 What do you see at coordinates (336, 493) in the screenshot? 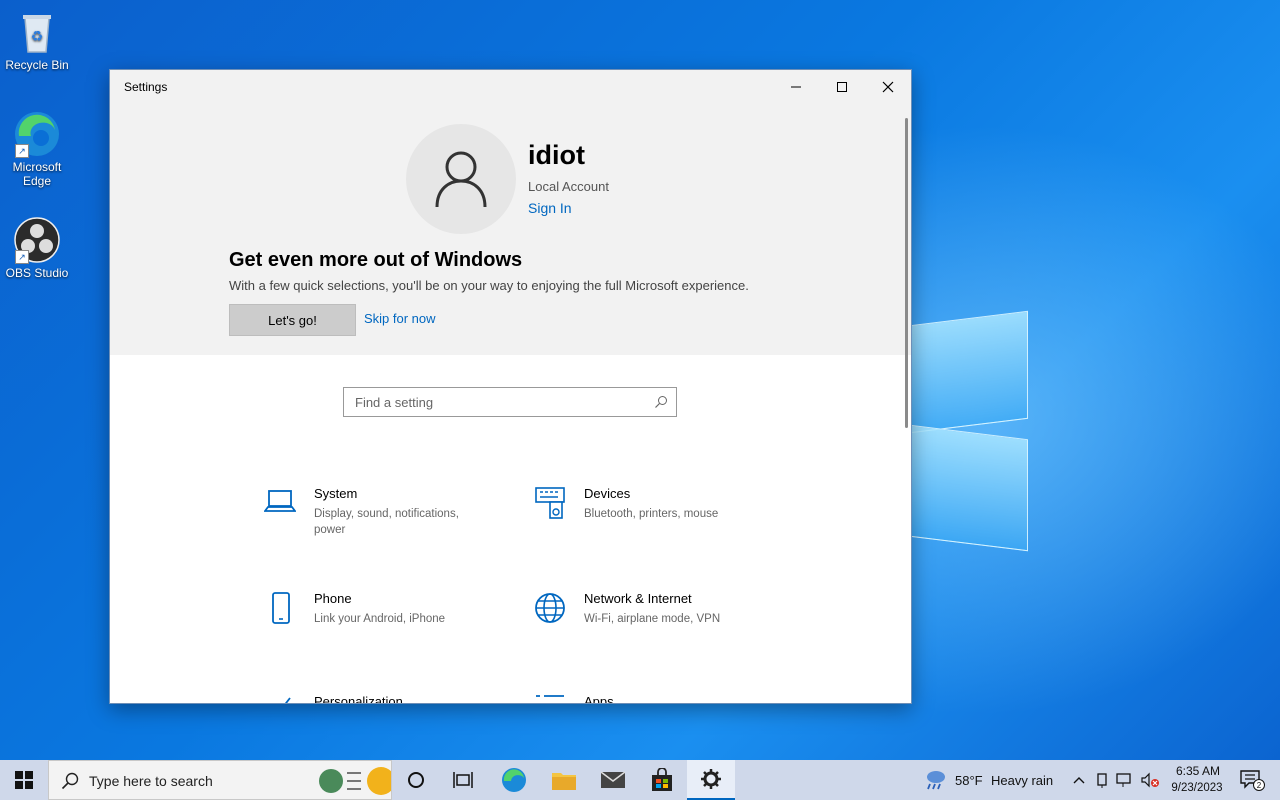
I see `category-title: System` at bounding box center [336, 493].